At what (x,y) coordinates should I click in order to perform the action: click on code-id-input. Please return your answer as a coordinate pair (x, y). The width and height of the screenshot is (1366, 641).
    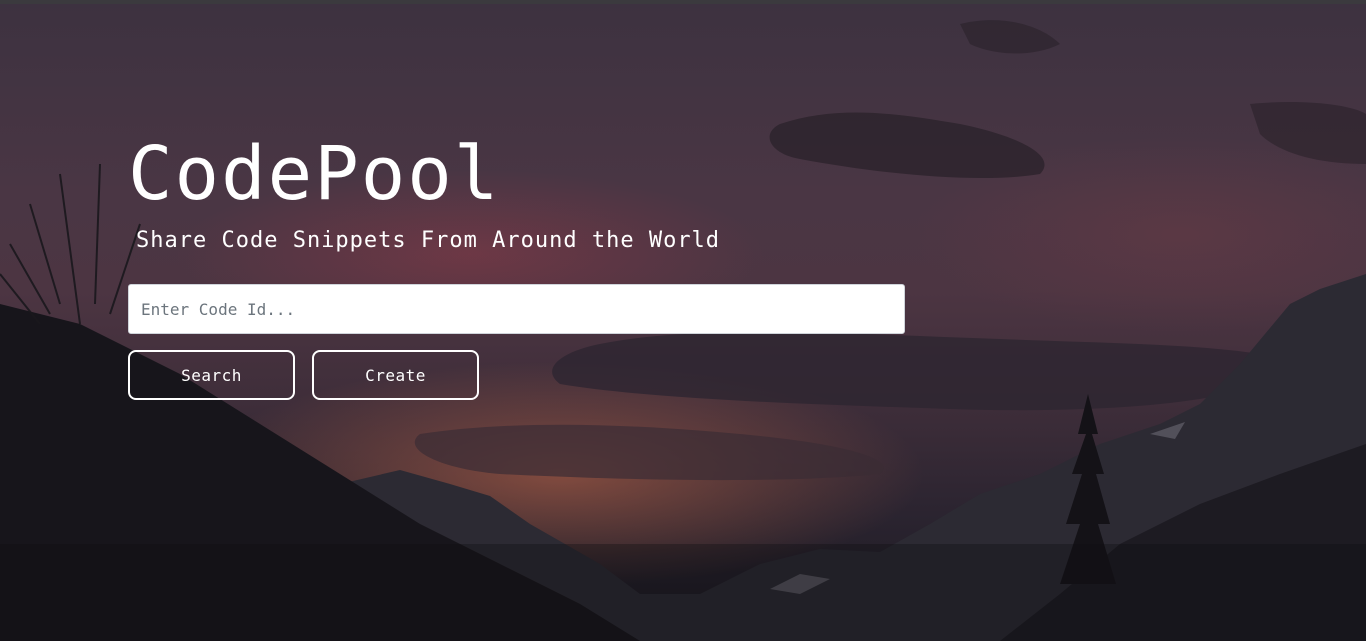
    Looking at the image, I should click on (516, 309).